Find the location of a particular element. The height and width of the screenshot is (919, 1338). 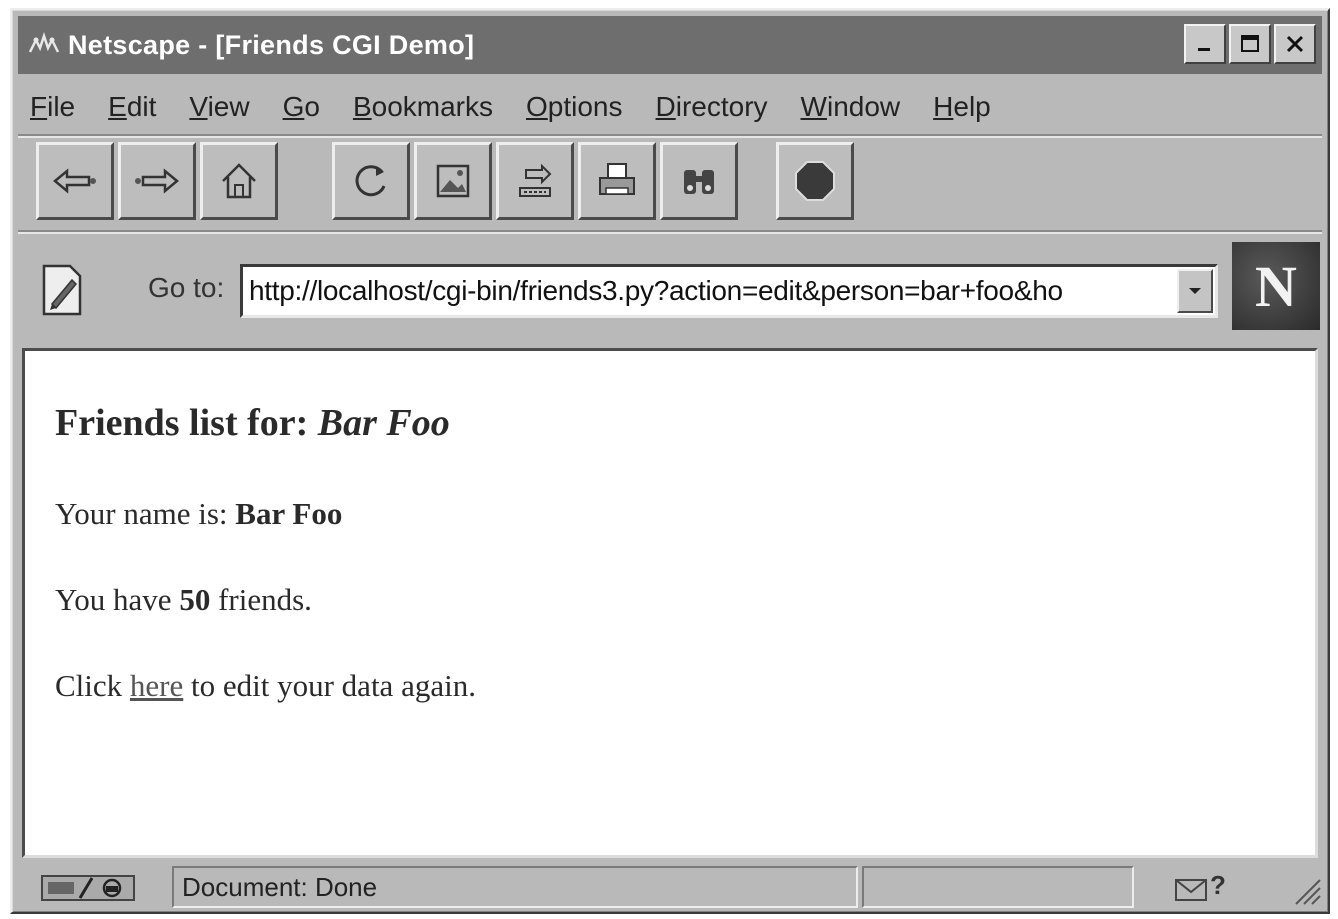

status-text: Document: Done is located at coordinates (280, 886).